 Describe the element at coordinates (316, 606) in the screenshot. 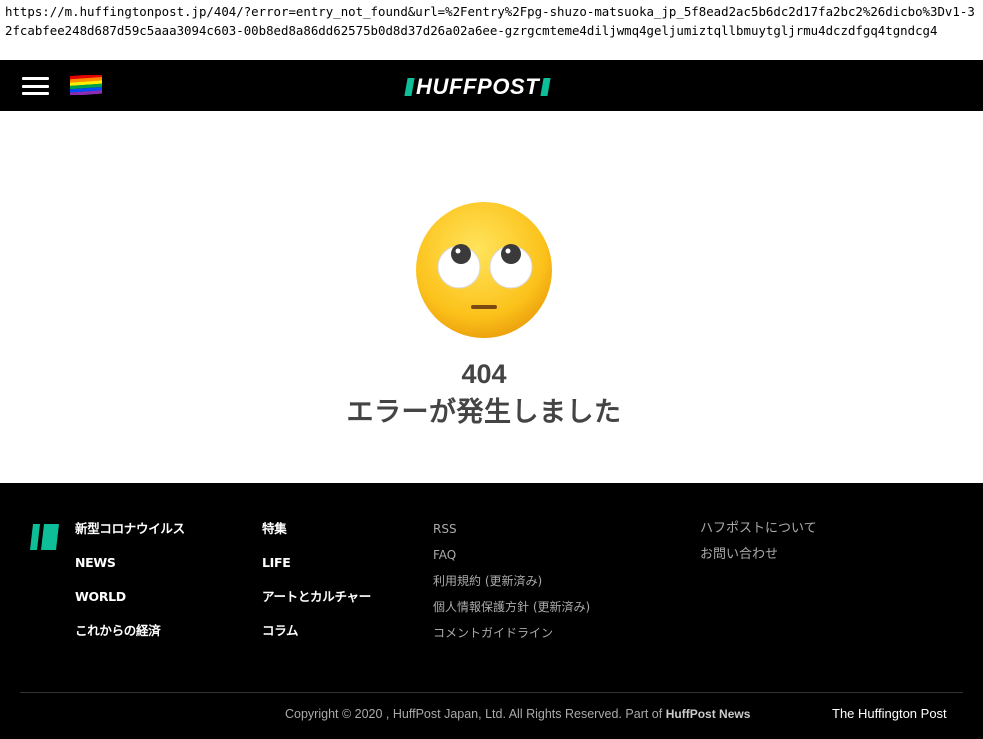

I see `footer-link-art-culture: アートとカルチャー` at that location.